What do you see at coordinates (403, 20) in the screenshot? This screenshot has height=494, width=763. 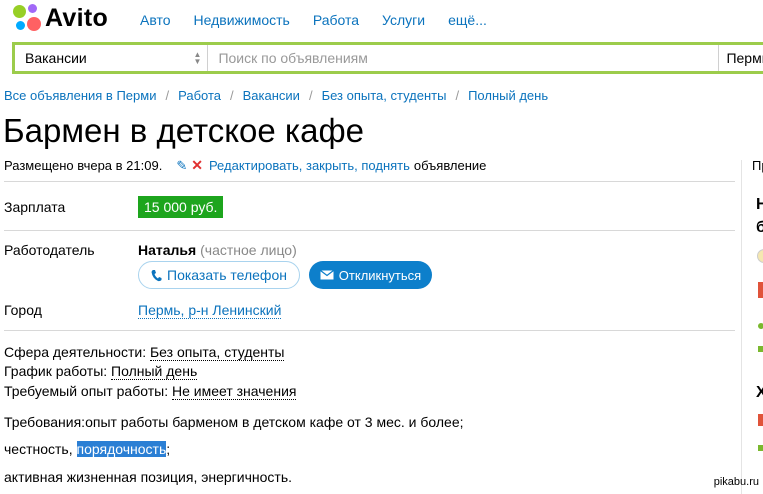 I see `nav-services: Услуги` at bounding box center [403, 20].